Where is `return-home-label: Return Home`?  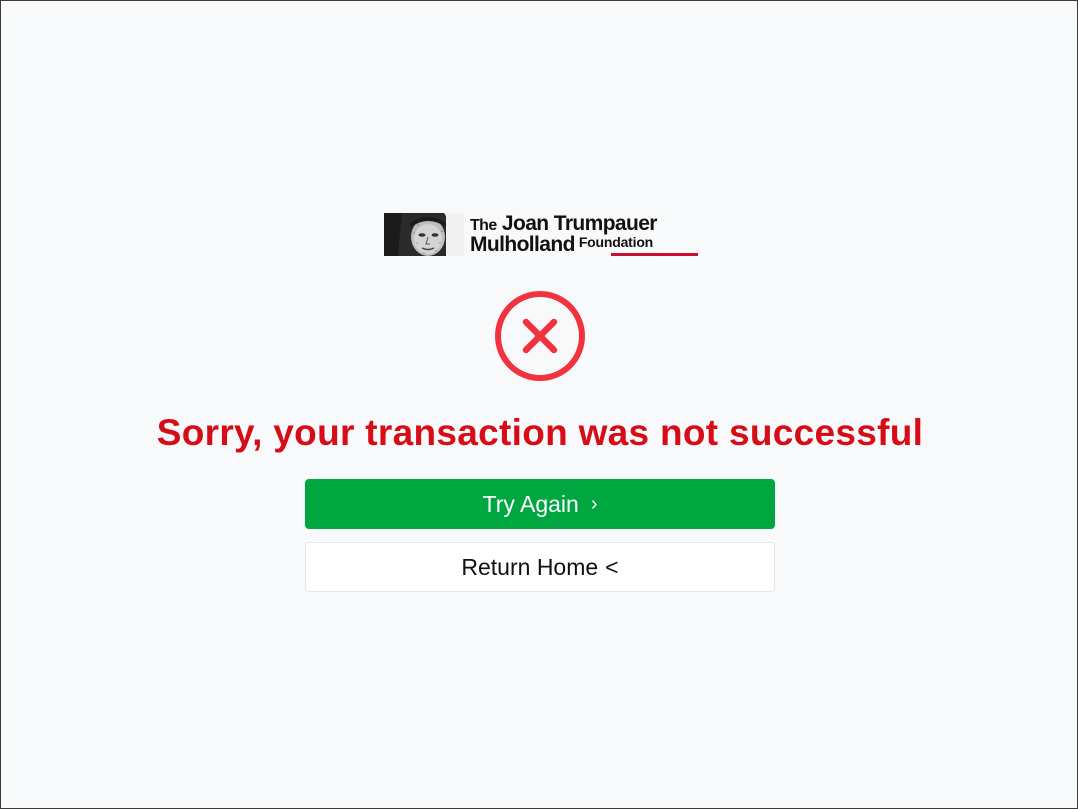 return-home-label: Return Home is located at coordinates (530, 566).